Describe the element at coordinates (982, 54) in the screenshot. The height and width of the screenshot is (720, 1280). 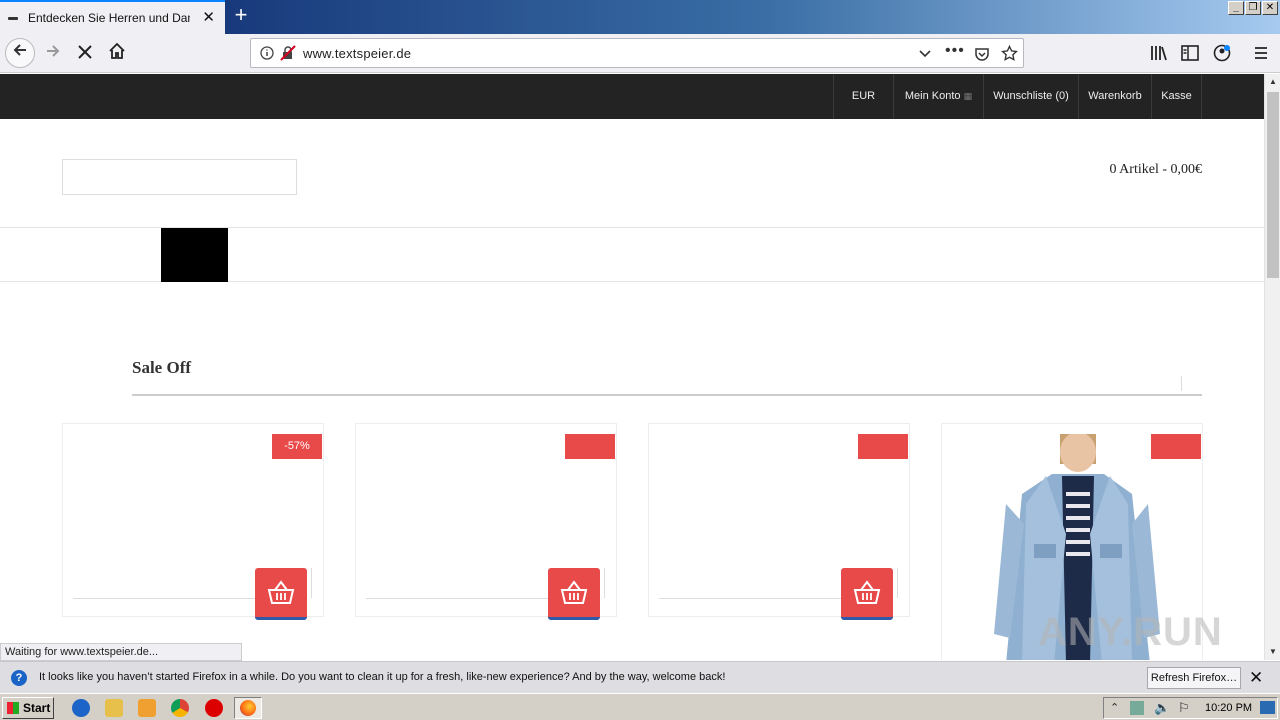
I see `pocket-icon` at that location.